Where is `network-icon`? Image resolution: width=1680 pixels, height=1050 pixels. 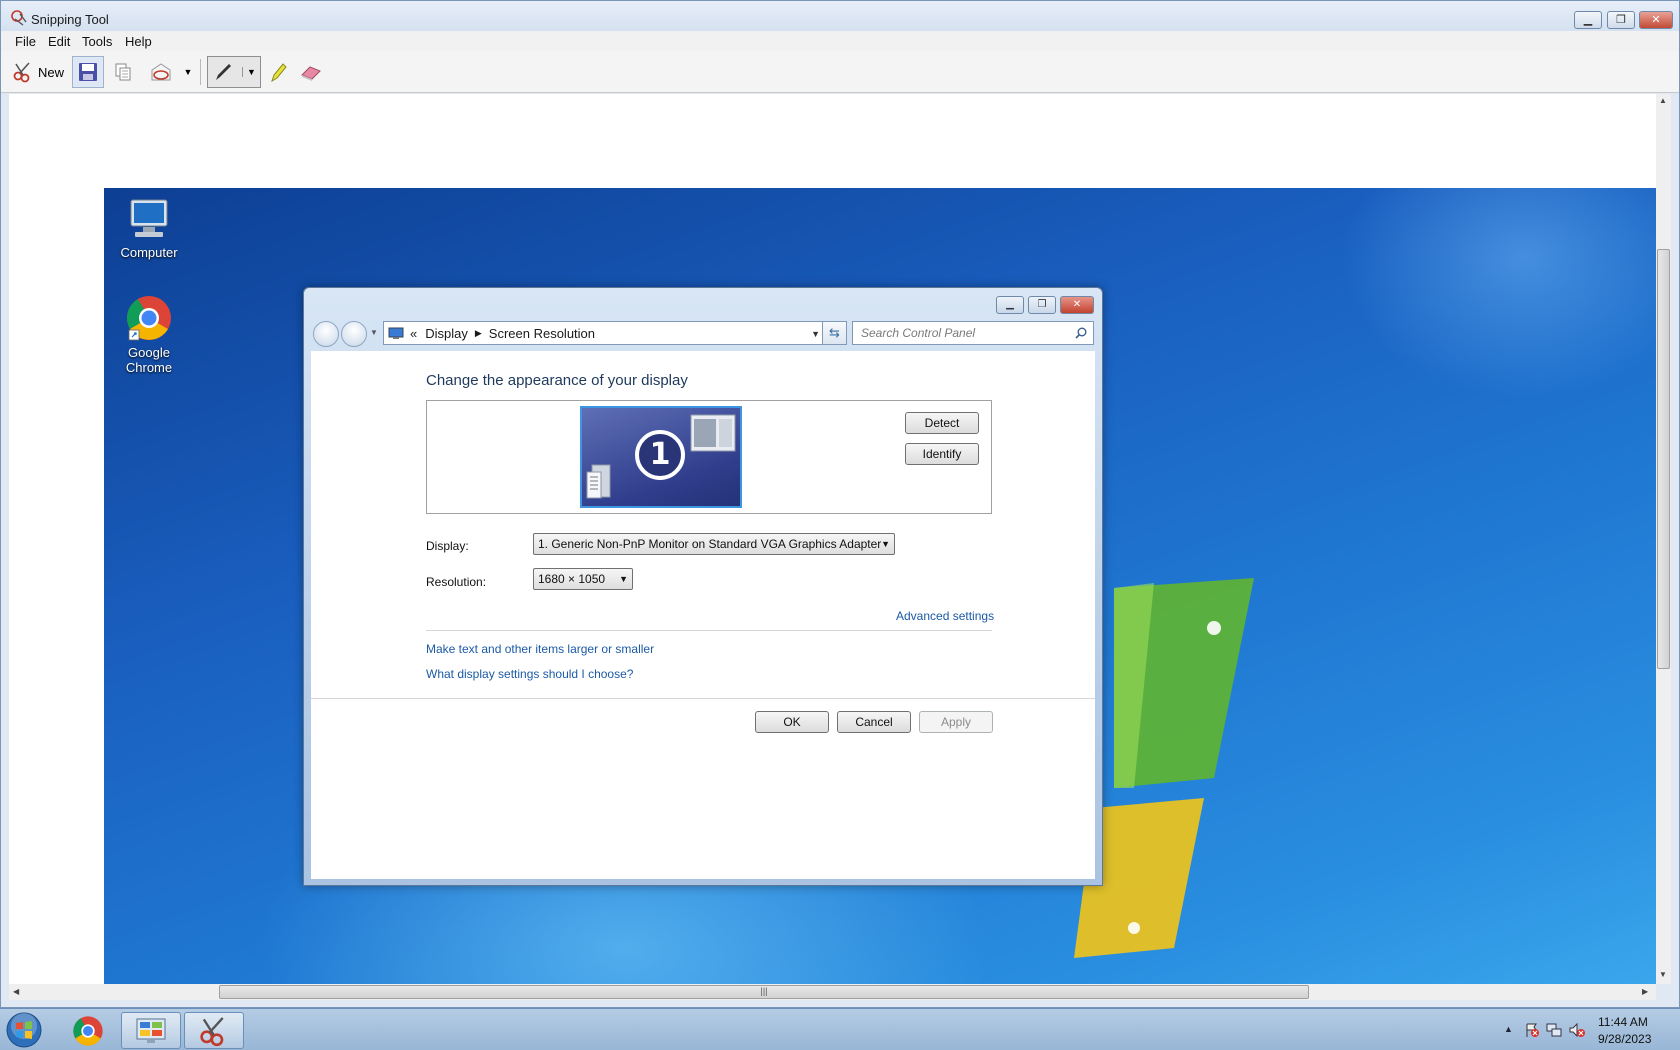 network-icon is located at coordinates (1554, 1030).